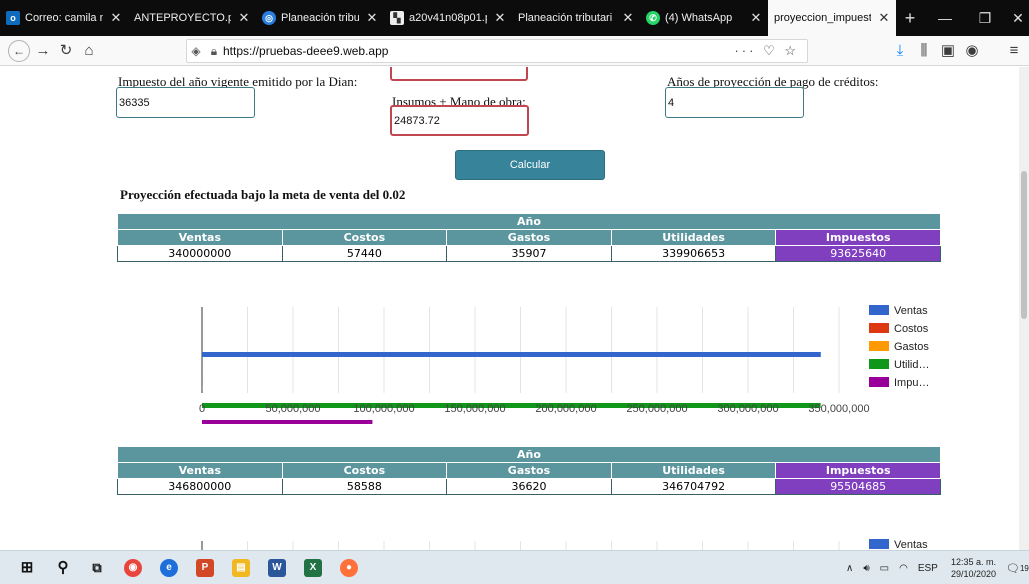 Image resolution: width=1029 pixels, height=584 pixels. Describe the element at coordinates (866, 568) in the screenshot. I see `volume-icon: 🔊︎` at that location.